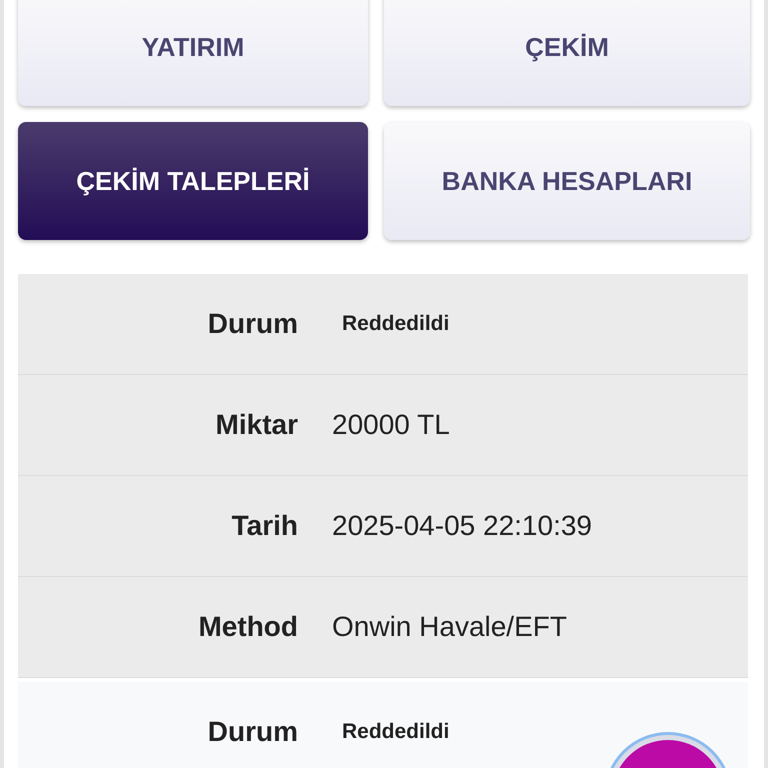  I want to click on tab: ÇEKİM TALEPLERİ, so click(193, 181).